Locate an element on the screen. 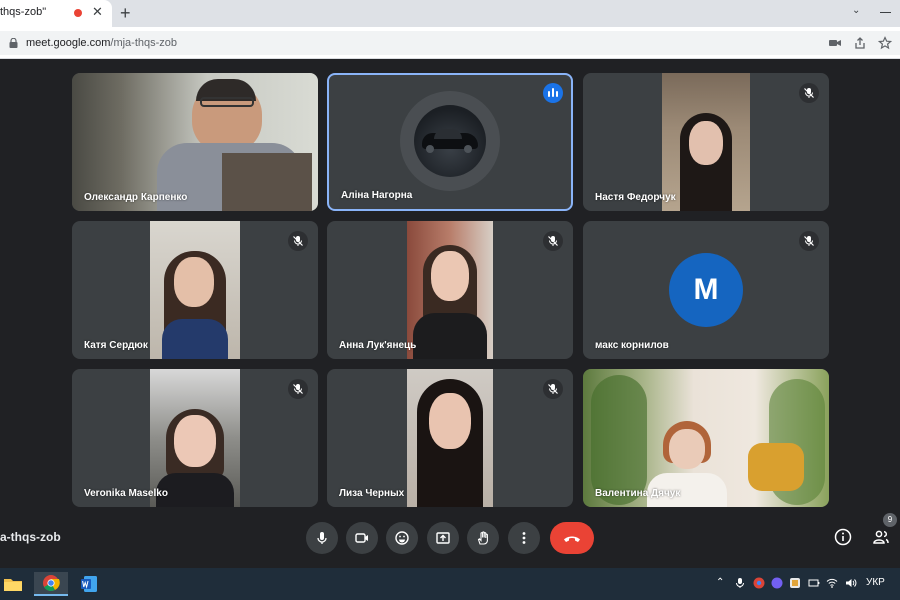  tab-search-chevron-icon: ⌄ is located at coordinates (856, 10).